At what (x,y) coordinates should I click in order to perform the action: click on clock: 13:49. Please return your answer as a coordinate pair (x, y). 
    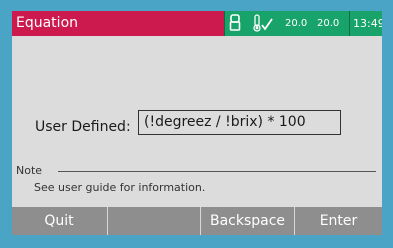
    Looking at the image, I should click on (366, 23).